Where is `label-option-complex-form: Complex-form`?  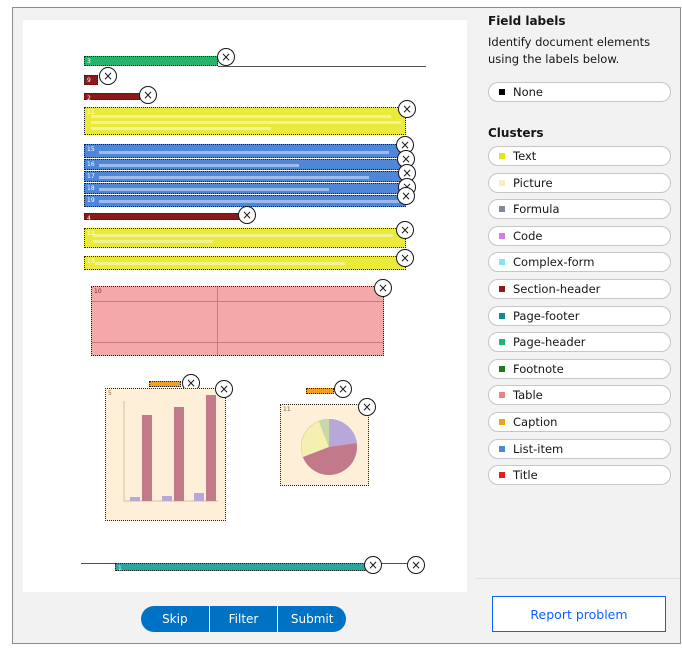
label-option-complex-form: Complex-form is located at coordinates (579, 262).